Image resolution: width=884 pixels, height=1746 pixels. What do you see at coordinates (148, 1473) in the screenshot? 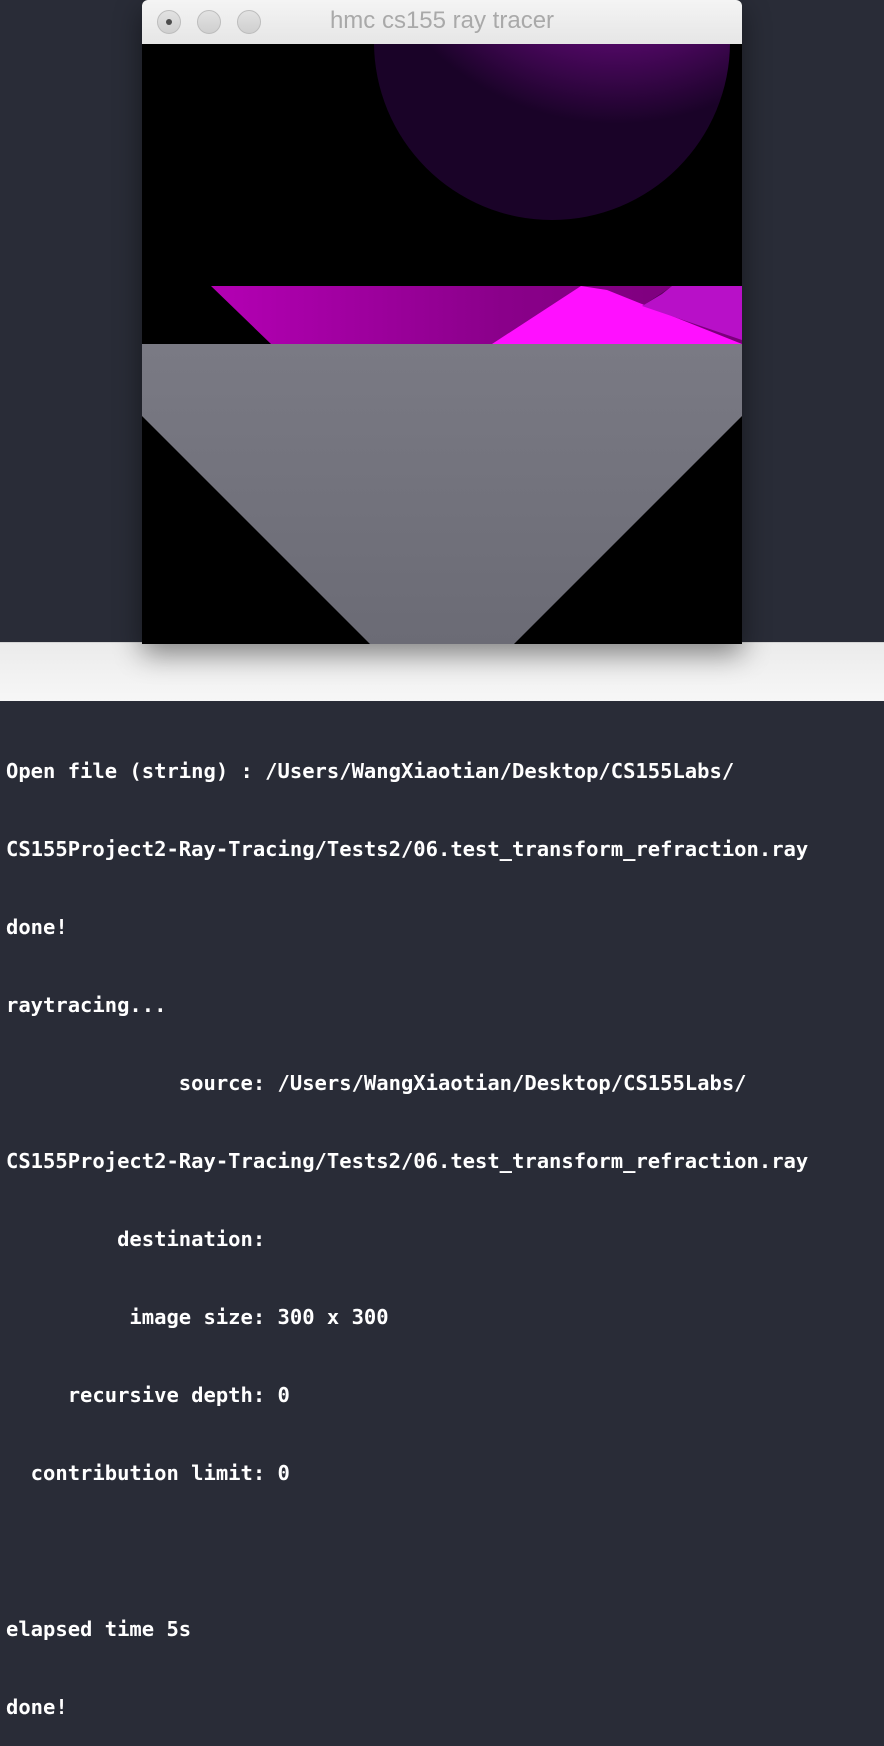
I see `console-line: contribution limit: 0` at bounding box center [148, 1473].